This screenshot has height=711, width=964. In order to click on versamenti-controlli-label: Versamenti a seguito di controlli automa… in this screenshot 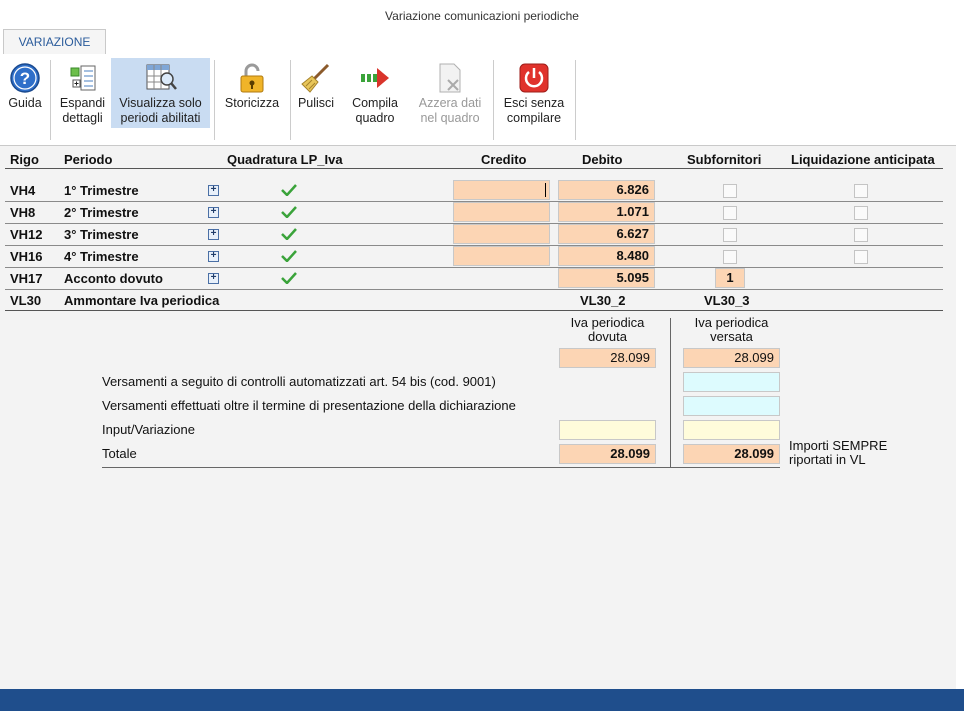, I will do `click(299, 381)`.